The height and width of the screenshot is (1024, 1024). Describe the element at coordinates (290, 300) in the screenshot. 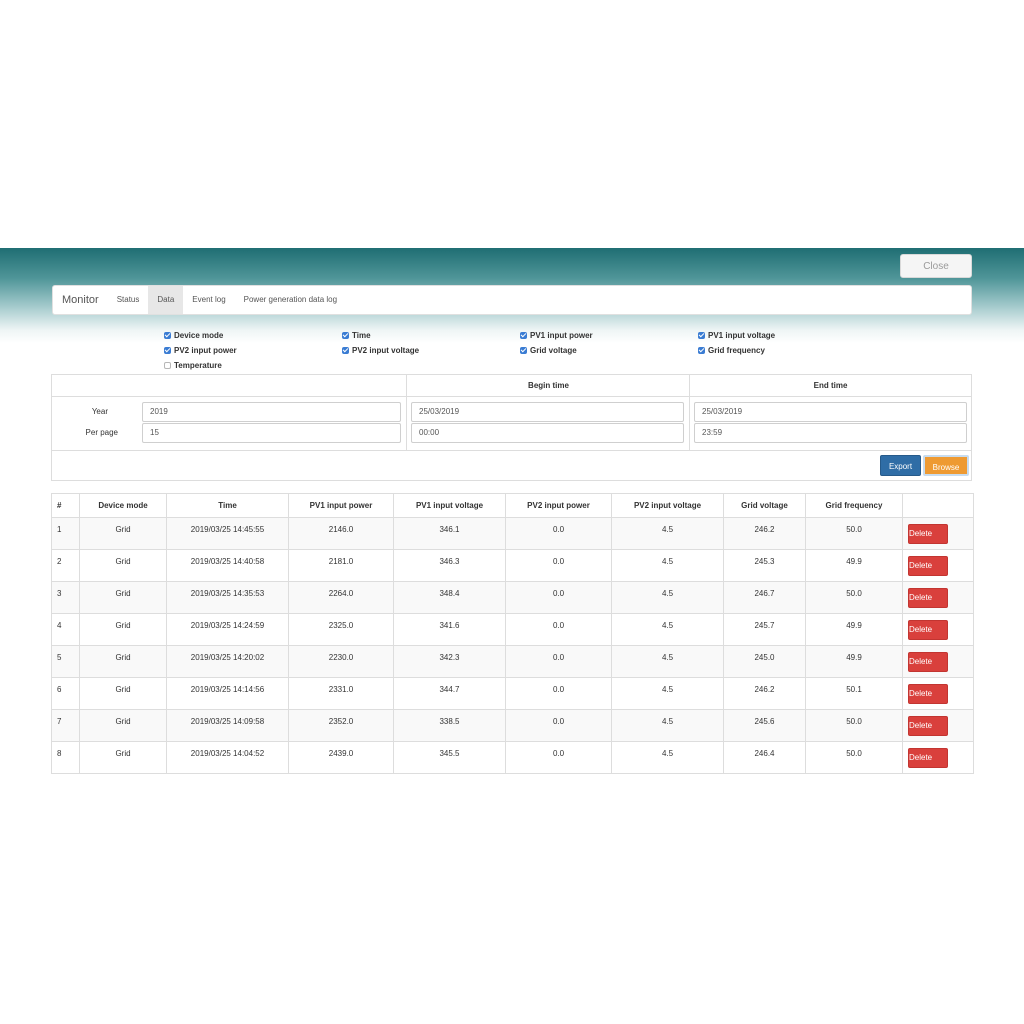

I see `tab-power-generation-data-log: Power generation data log` at that location.